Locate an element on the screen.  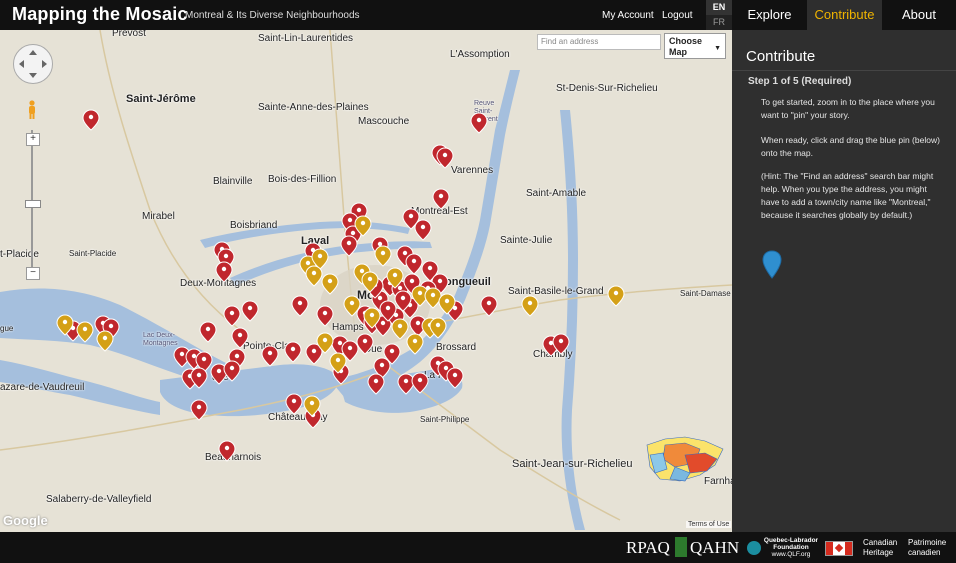
lang-fr-button: FR is located at coordinates (719, 22).